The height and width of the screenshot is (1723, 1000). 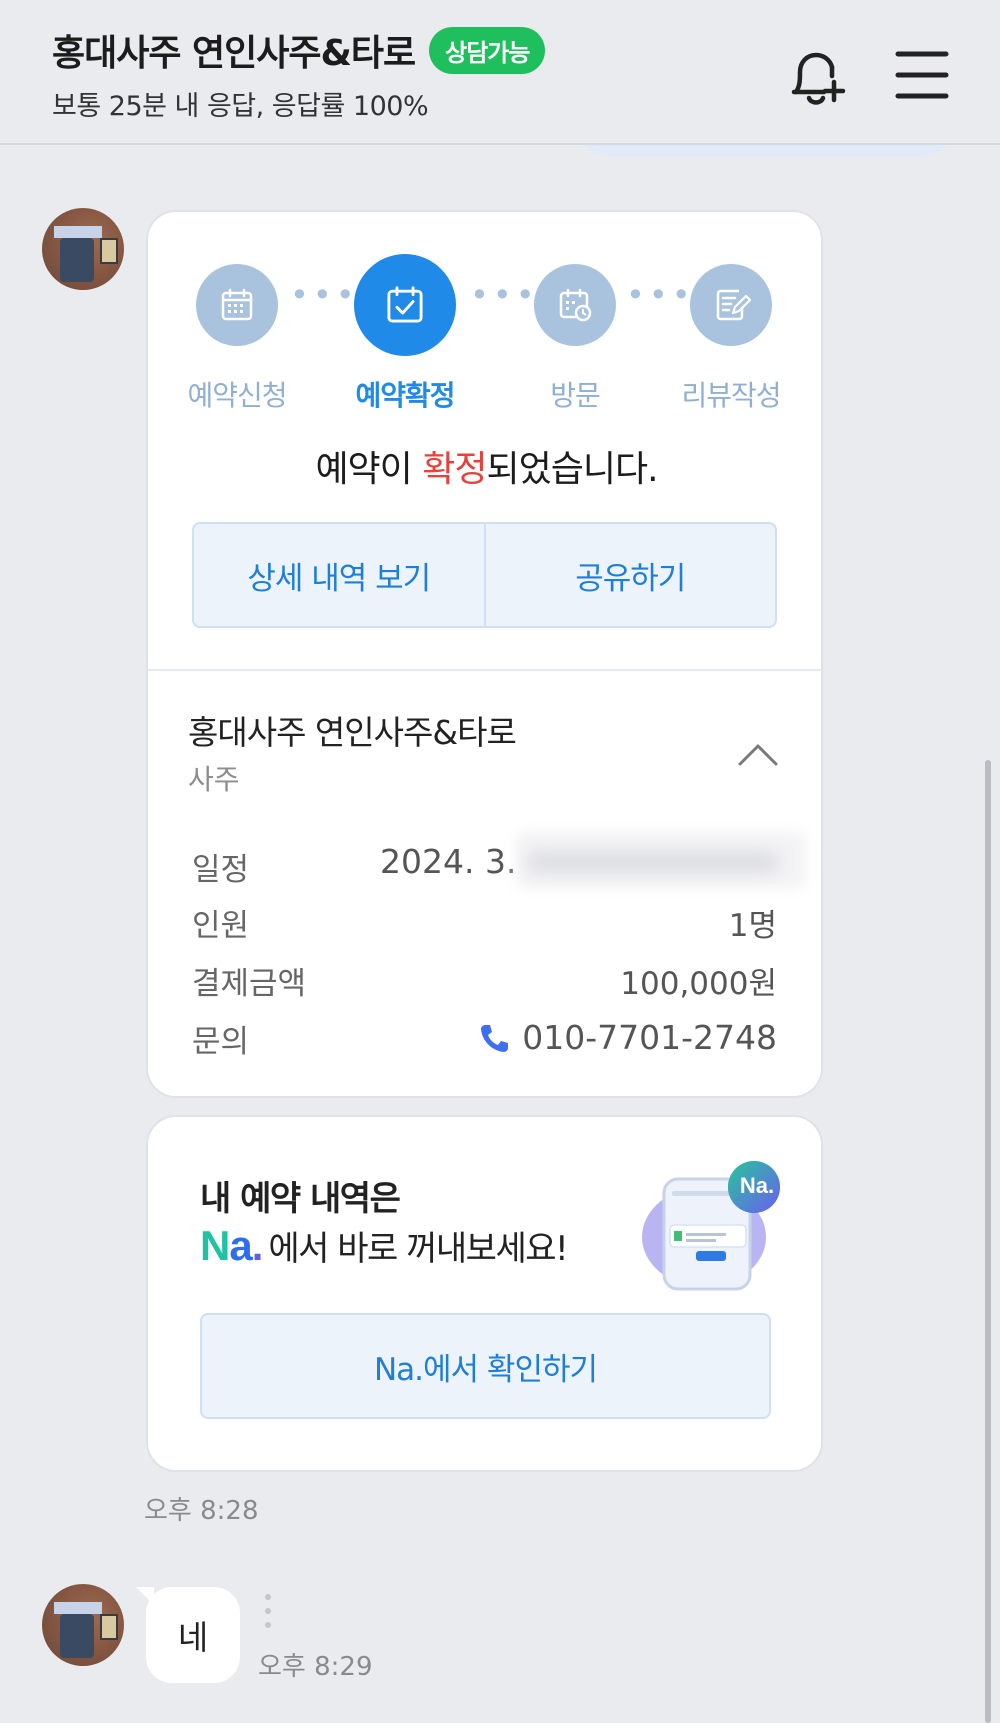 I want to click on people-value: 1명, so click(x=752, y=926).